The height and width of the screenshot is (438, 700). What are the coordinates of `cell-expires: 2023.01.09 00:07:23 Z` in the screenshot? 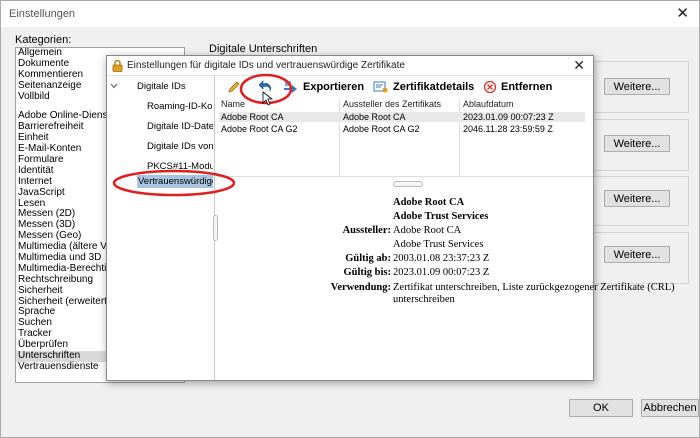 It's located at (508, 117).